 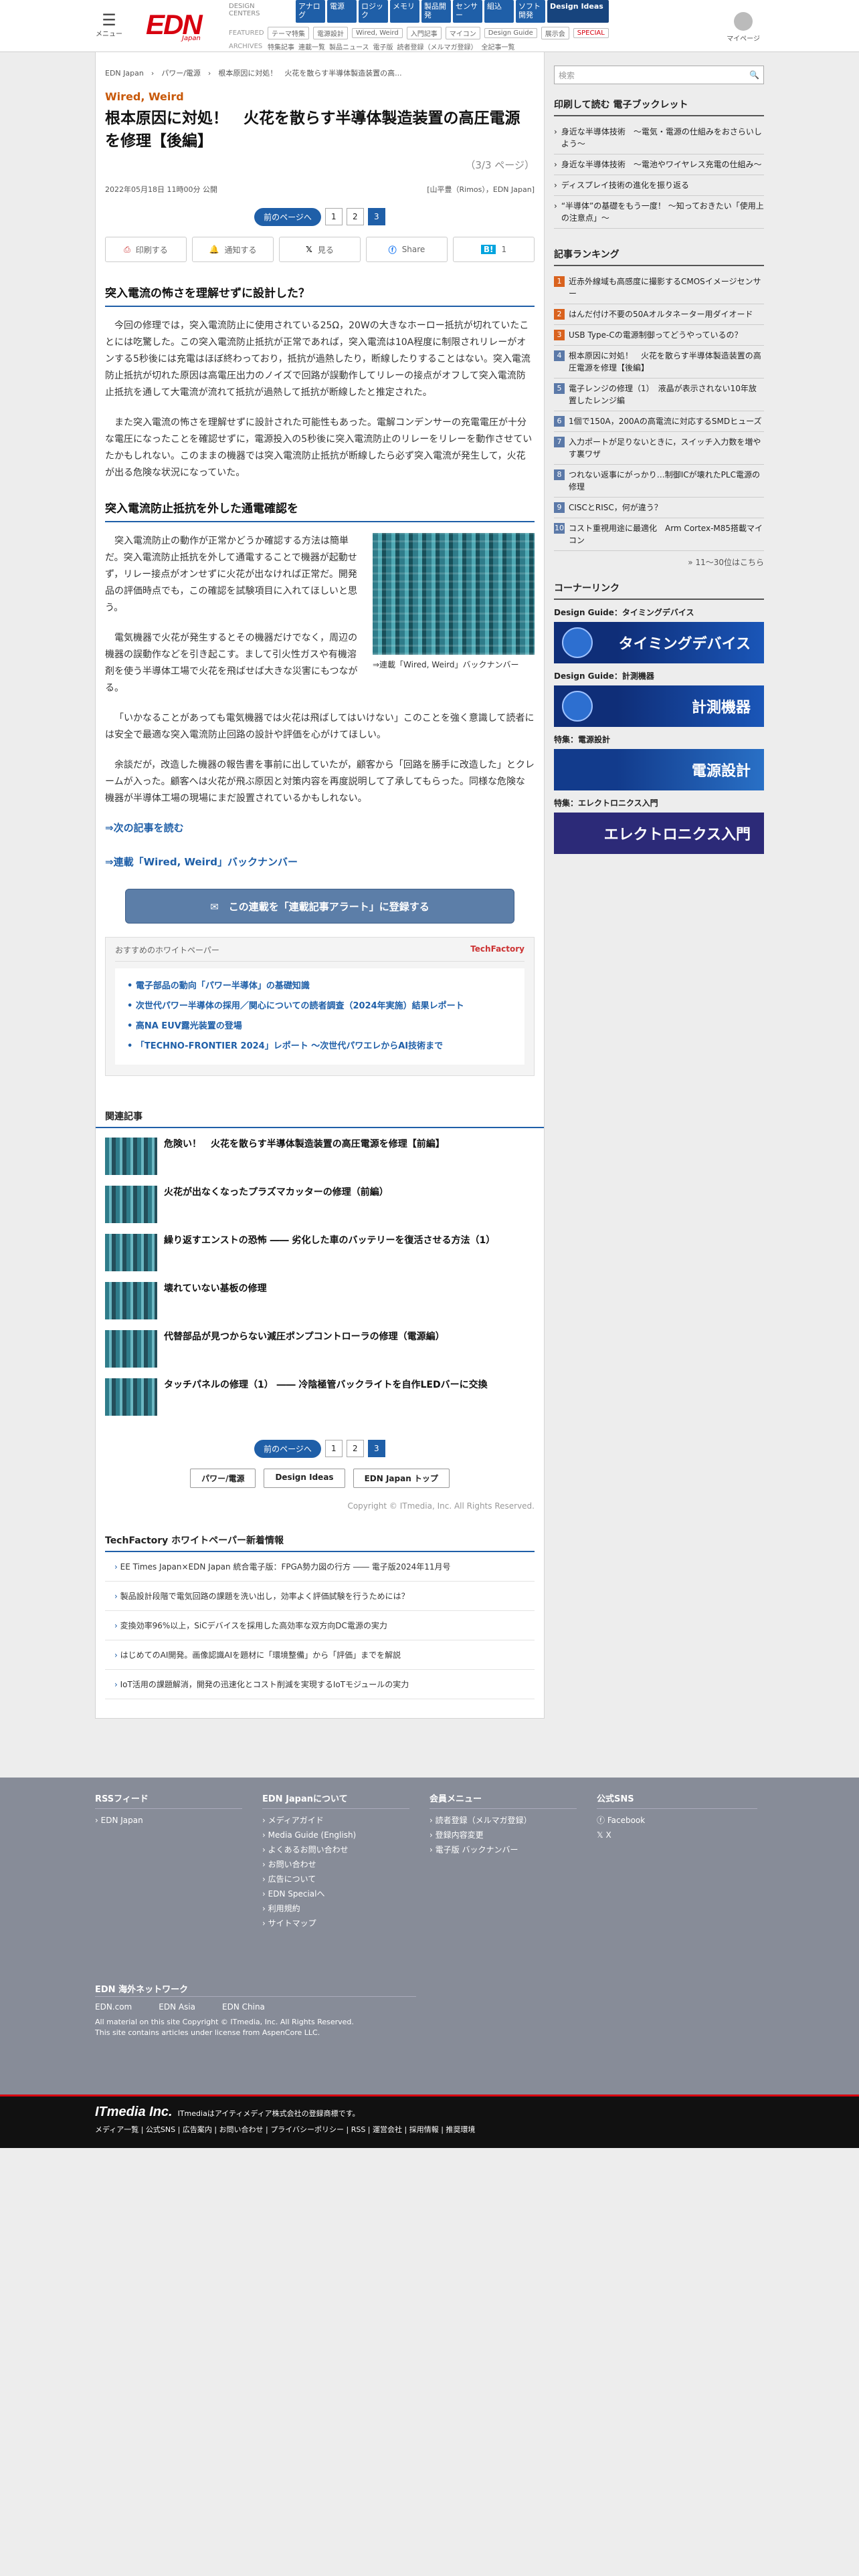 I want to click on corner-banner-intro: エレクトロニクス入門, so click(x=659, y=833).